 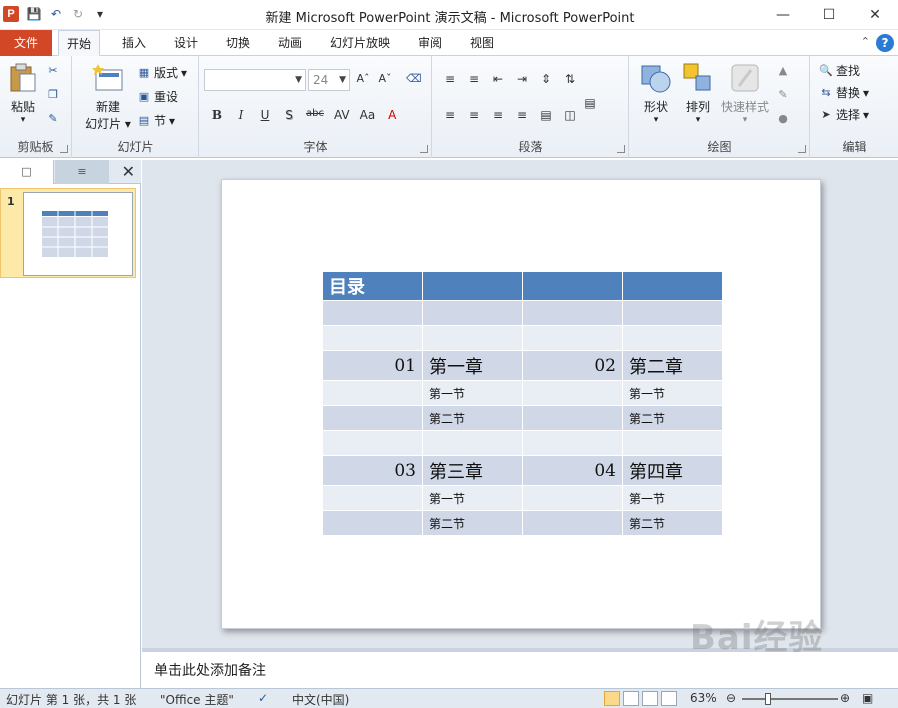 I want to click on bold-button: B, so click(x=217, y=115).